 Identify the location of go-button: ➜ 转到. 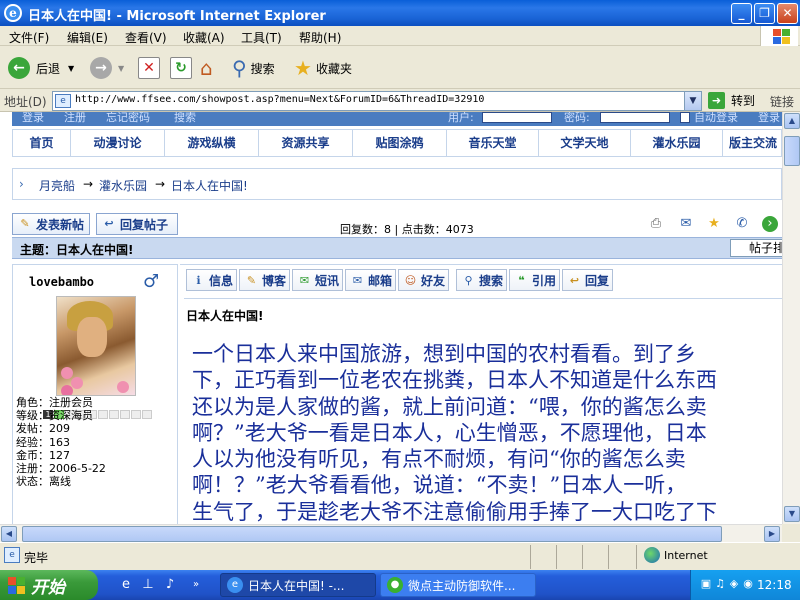
(731, 100).